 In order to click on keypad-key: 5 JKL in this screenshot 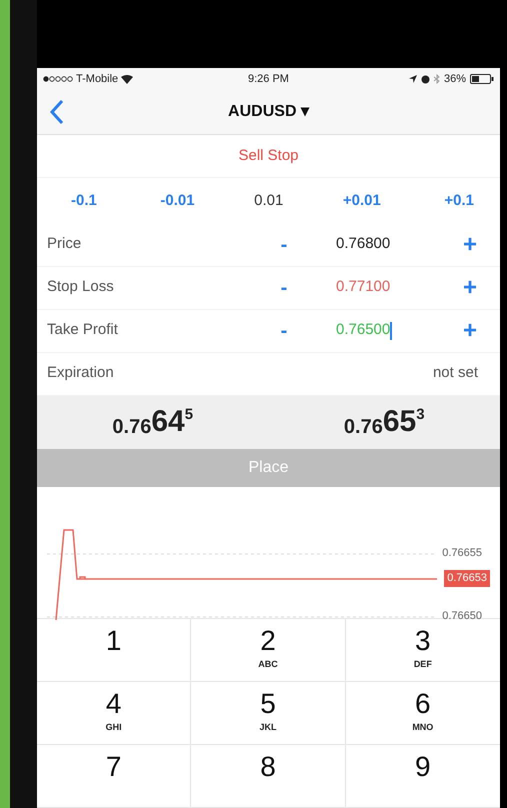, I will do `click(268, 714)`.